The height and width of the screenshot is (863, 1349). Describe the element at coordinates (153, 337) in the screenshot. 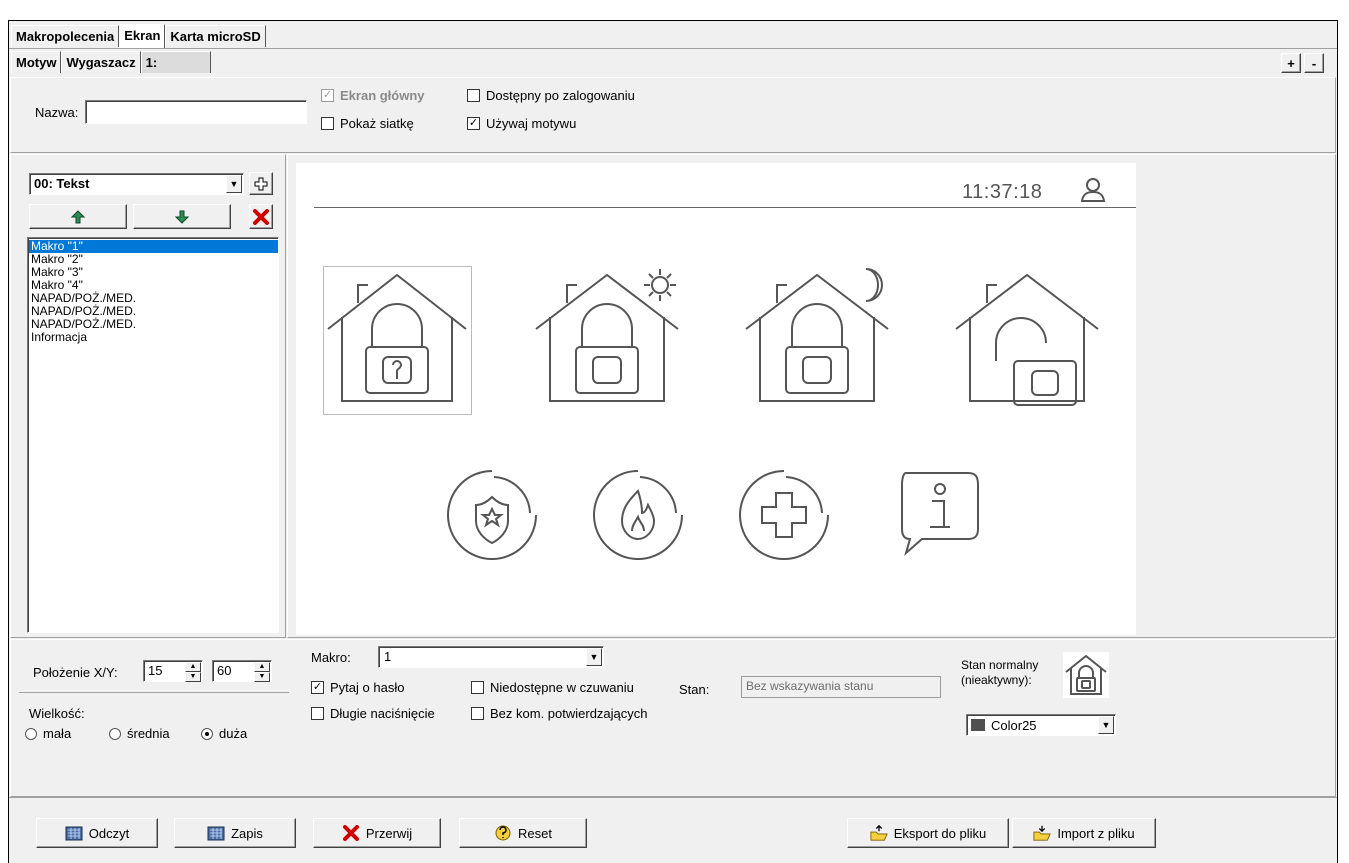

I see `list-item: Informacja` at that location.